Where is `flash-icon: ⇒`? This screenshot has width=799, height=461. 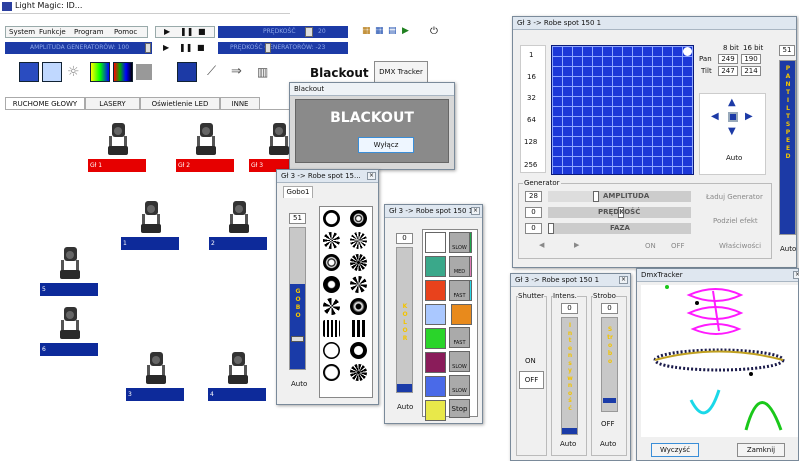
flash-icon: ⇒ is located at coordinates (236, 71).